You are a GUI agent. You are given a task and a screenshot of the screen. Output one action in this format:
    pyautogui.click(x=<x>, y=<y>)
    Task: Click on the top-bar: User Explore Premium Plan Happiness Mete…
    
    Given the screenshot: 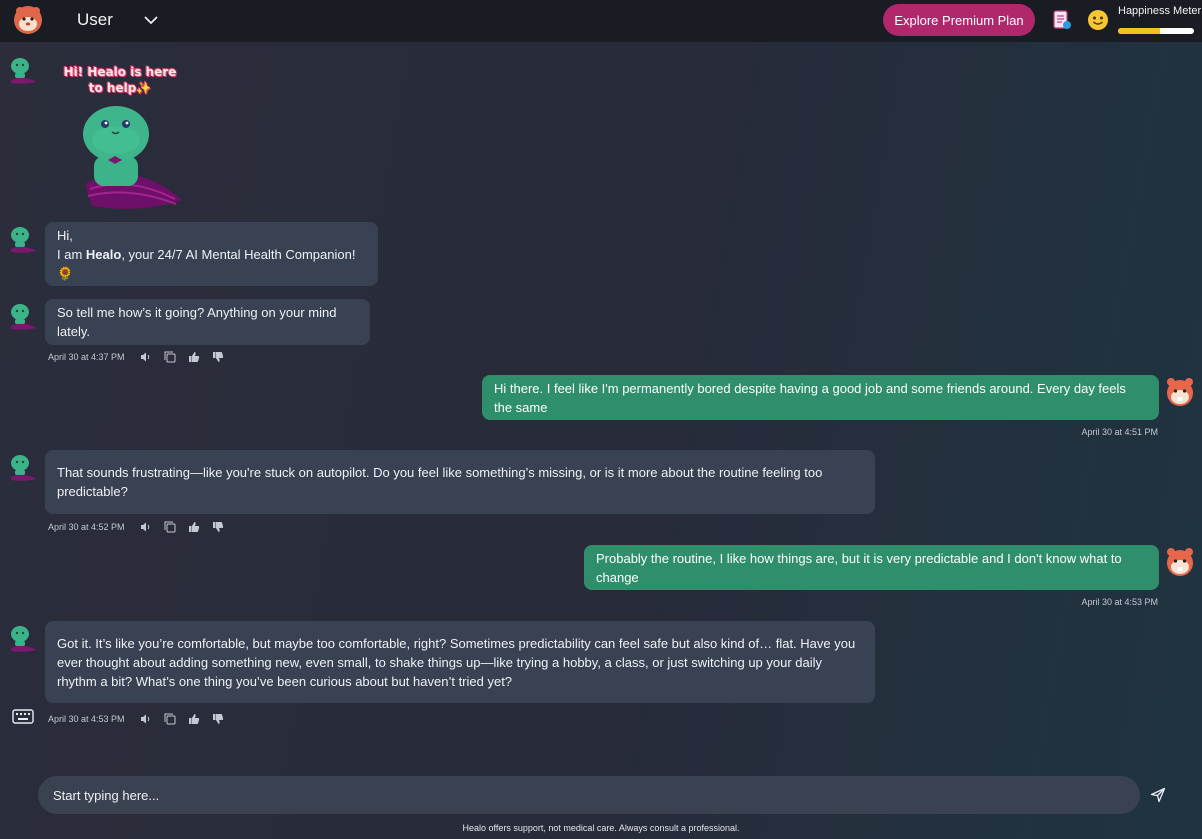 What is the action you would take?
    pyautogui.click(x=601, y=21)
    